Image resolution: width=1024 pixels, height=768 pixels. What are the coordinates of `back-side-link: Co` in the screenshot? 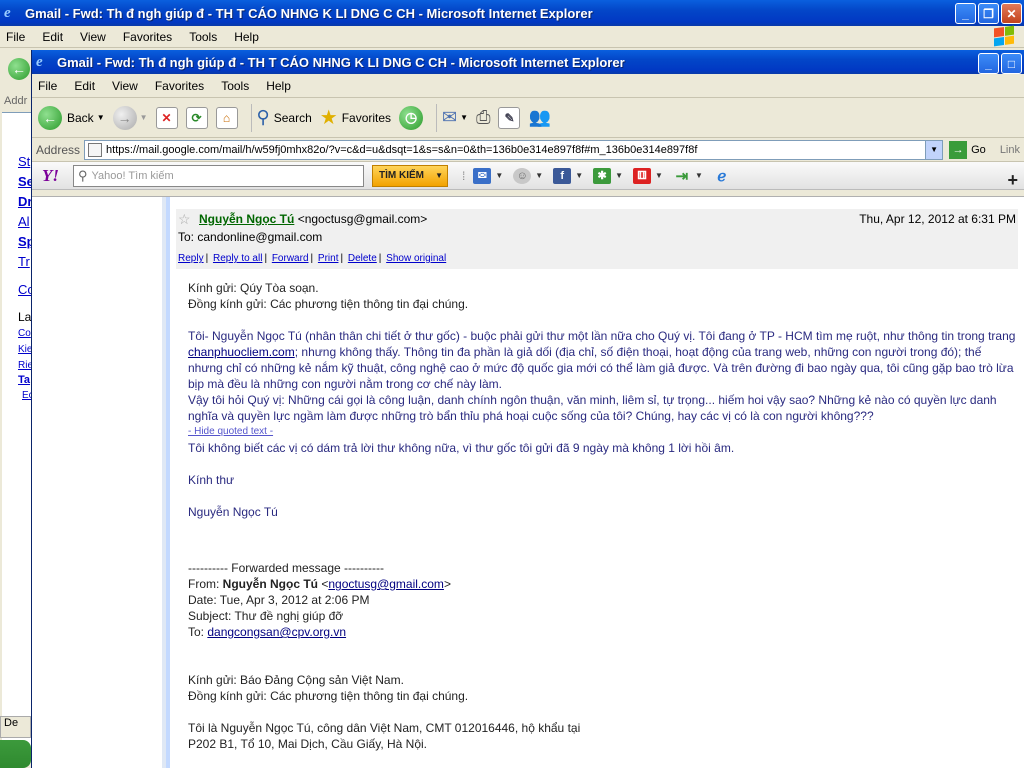 It's located at (24, 333).